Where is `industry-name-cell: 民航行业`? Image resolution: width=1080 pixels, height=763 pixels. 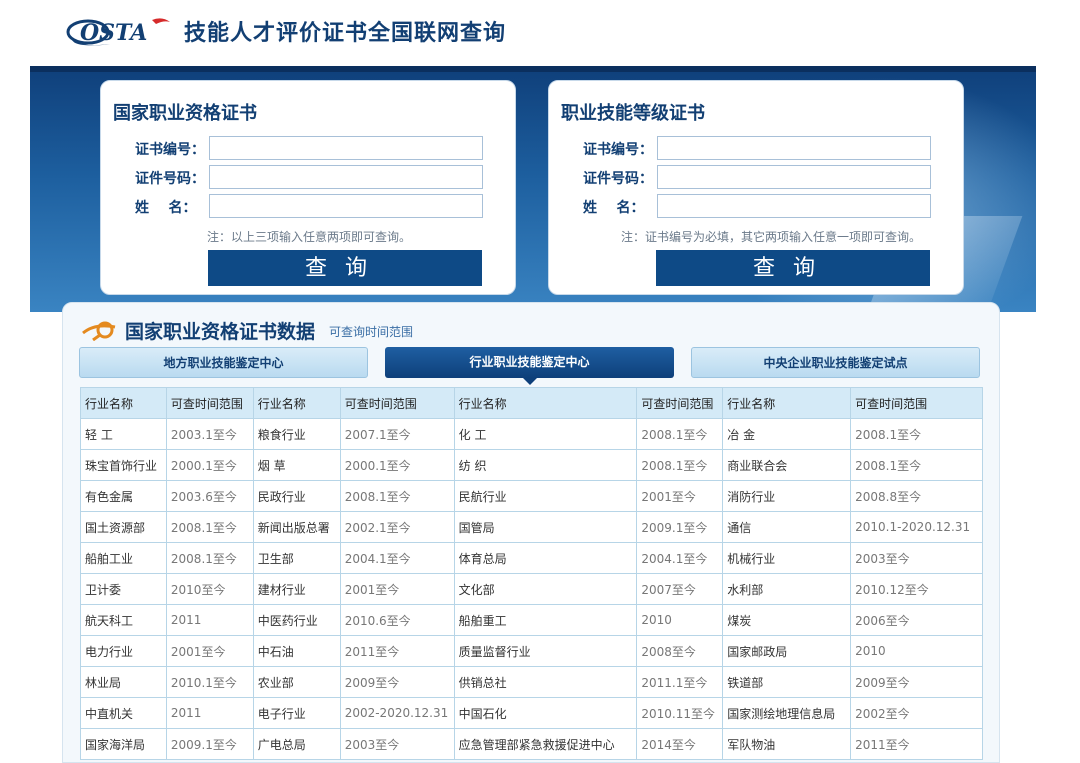 industry-name-cell: 民航行业 is located at coordinates (545, 496).